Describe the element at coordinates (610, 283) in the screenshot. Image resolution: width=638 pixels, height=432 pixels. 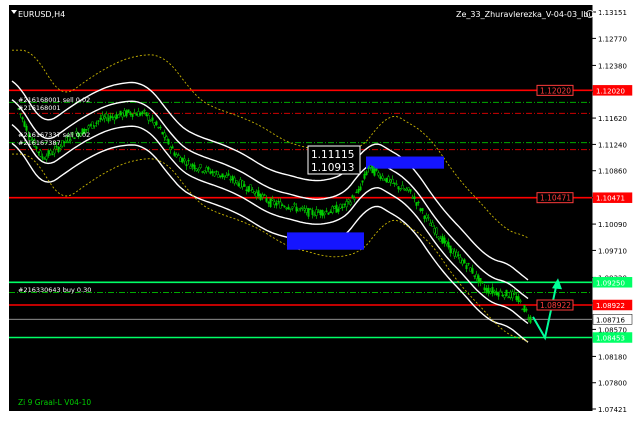
I see `axis-price-label: 1.09250` at that location.